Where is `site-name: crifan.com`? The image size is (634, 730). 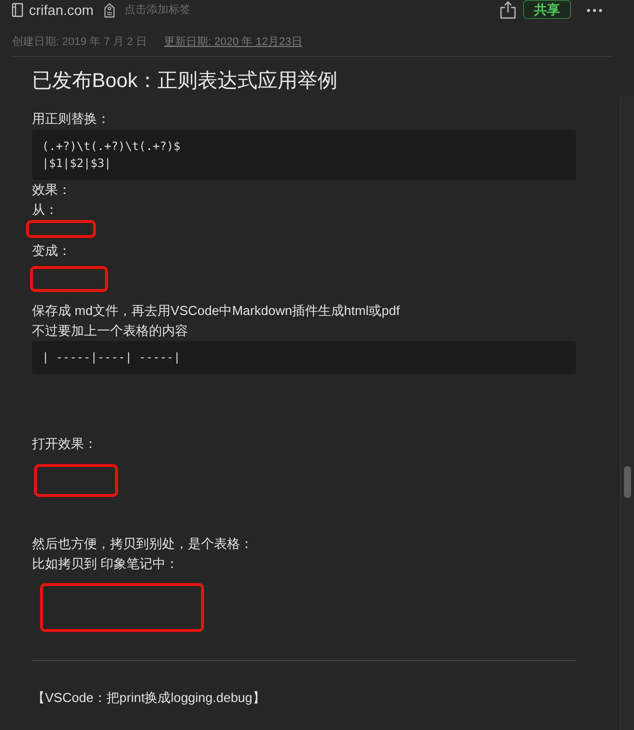
site-name: crifan.com is located at coordinates (61, 10).